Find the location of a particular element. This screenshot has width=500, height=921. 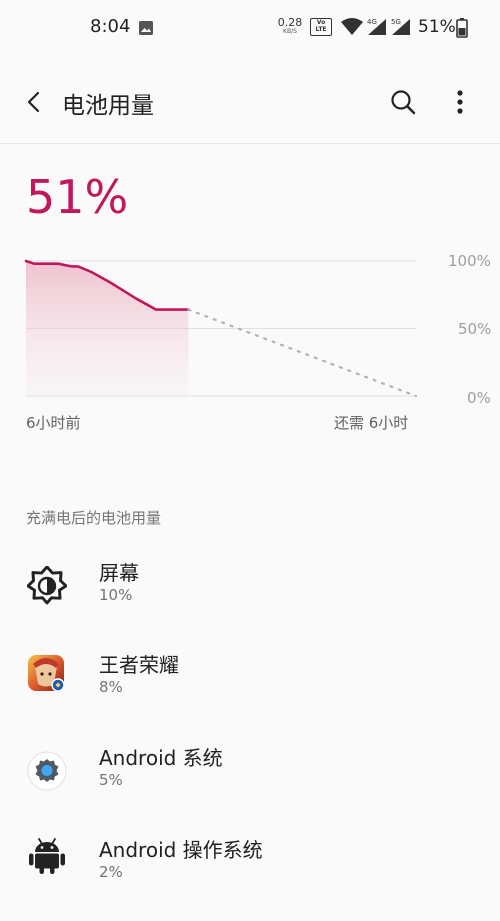

image-notification-icon is located at coordinates (146, 28).